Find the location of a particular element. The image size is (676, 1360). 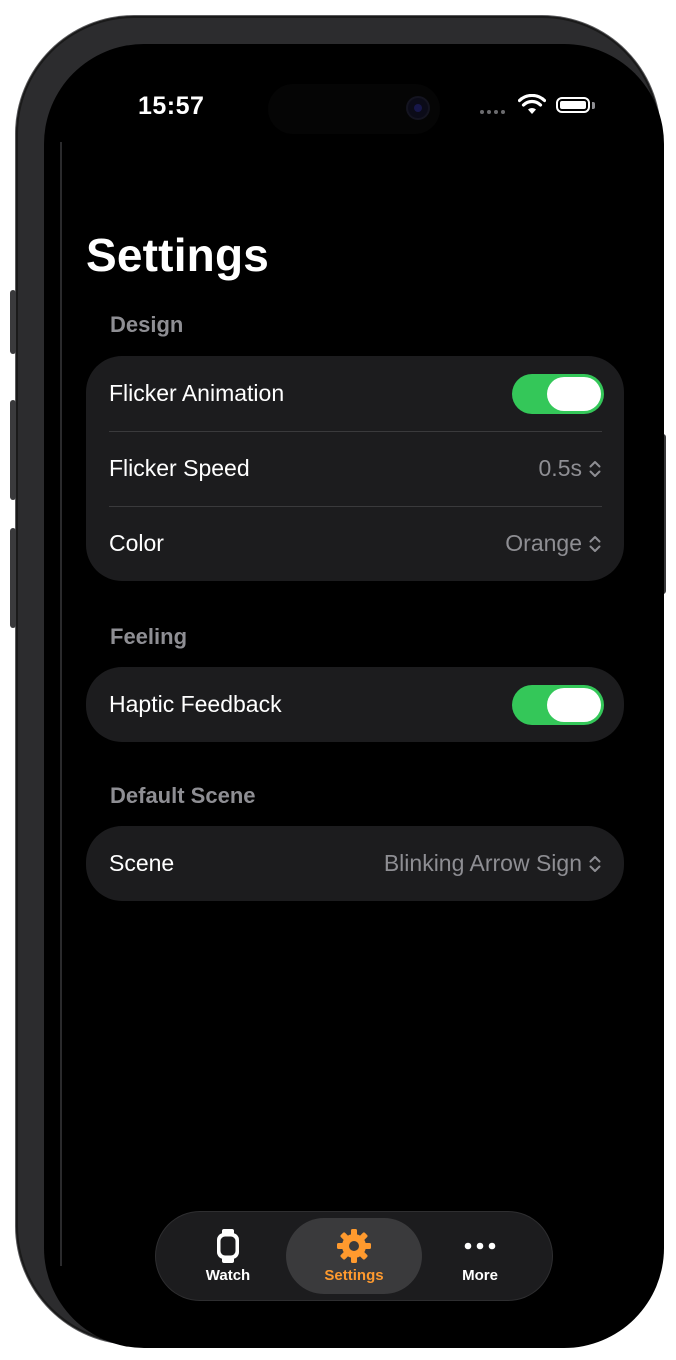

tab-settings: Settings is located at coordinates (354, 1256).